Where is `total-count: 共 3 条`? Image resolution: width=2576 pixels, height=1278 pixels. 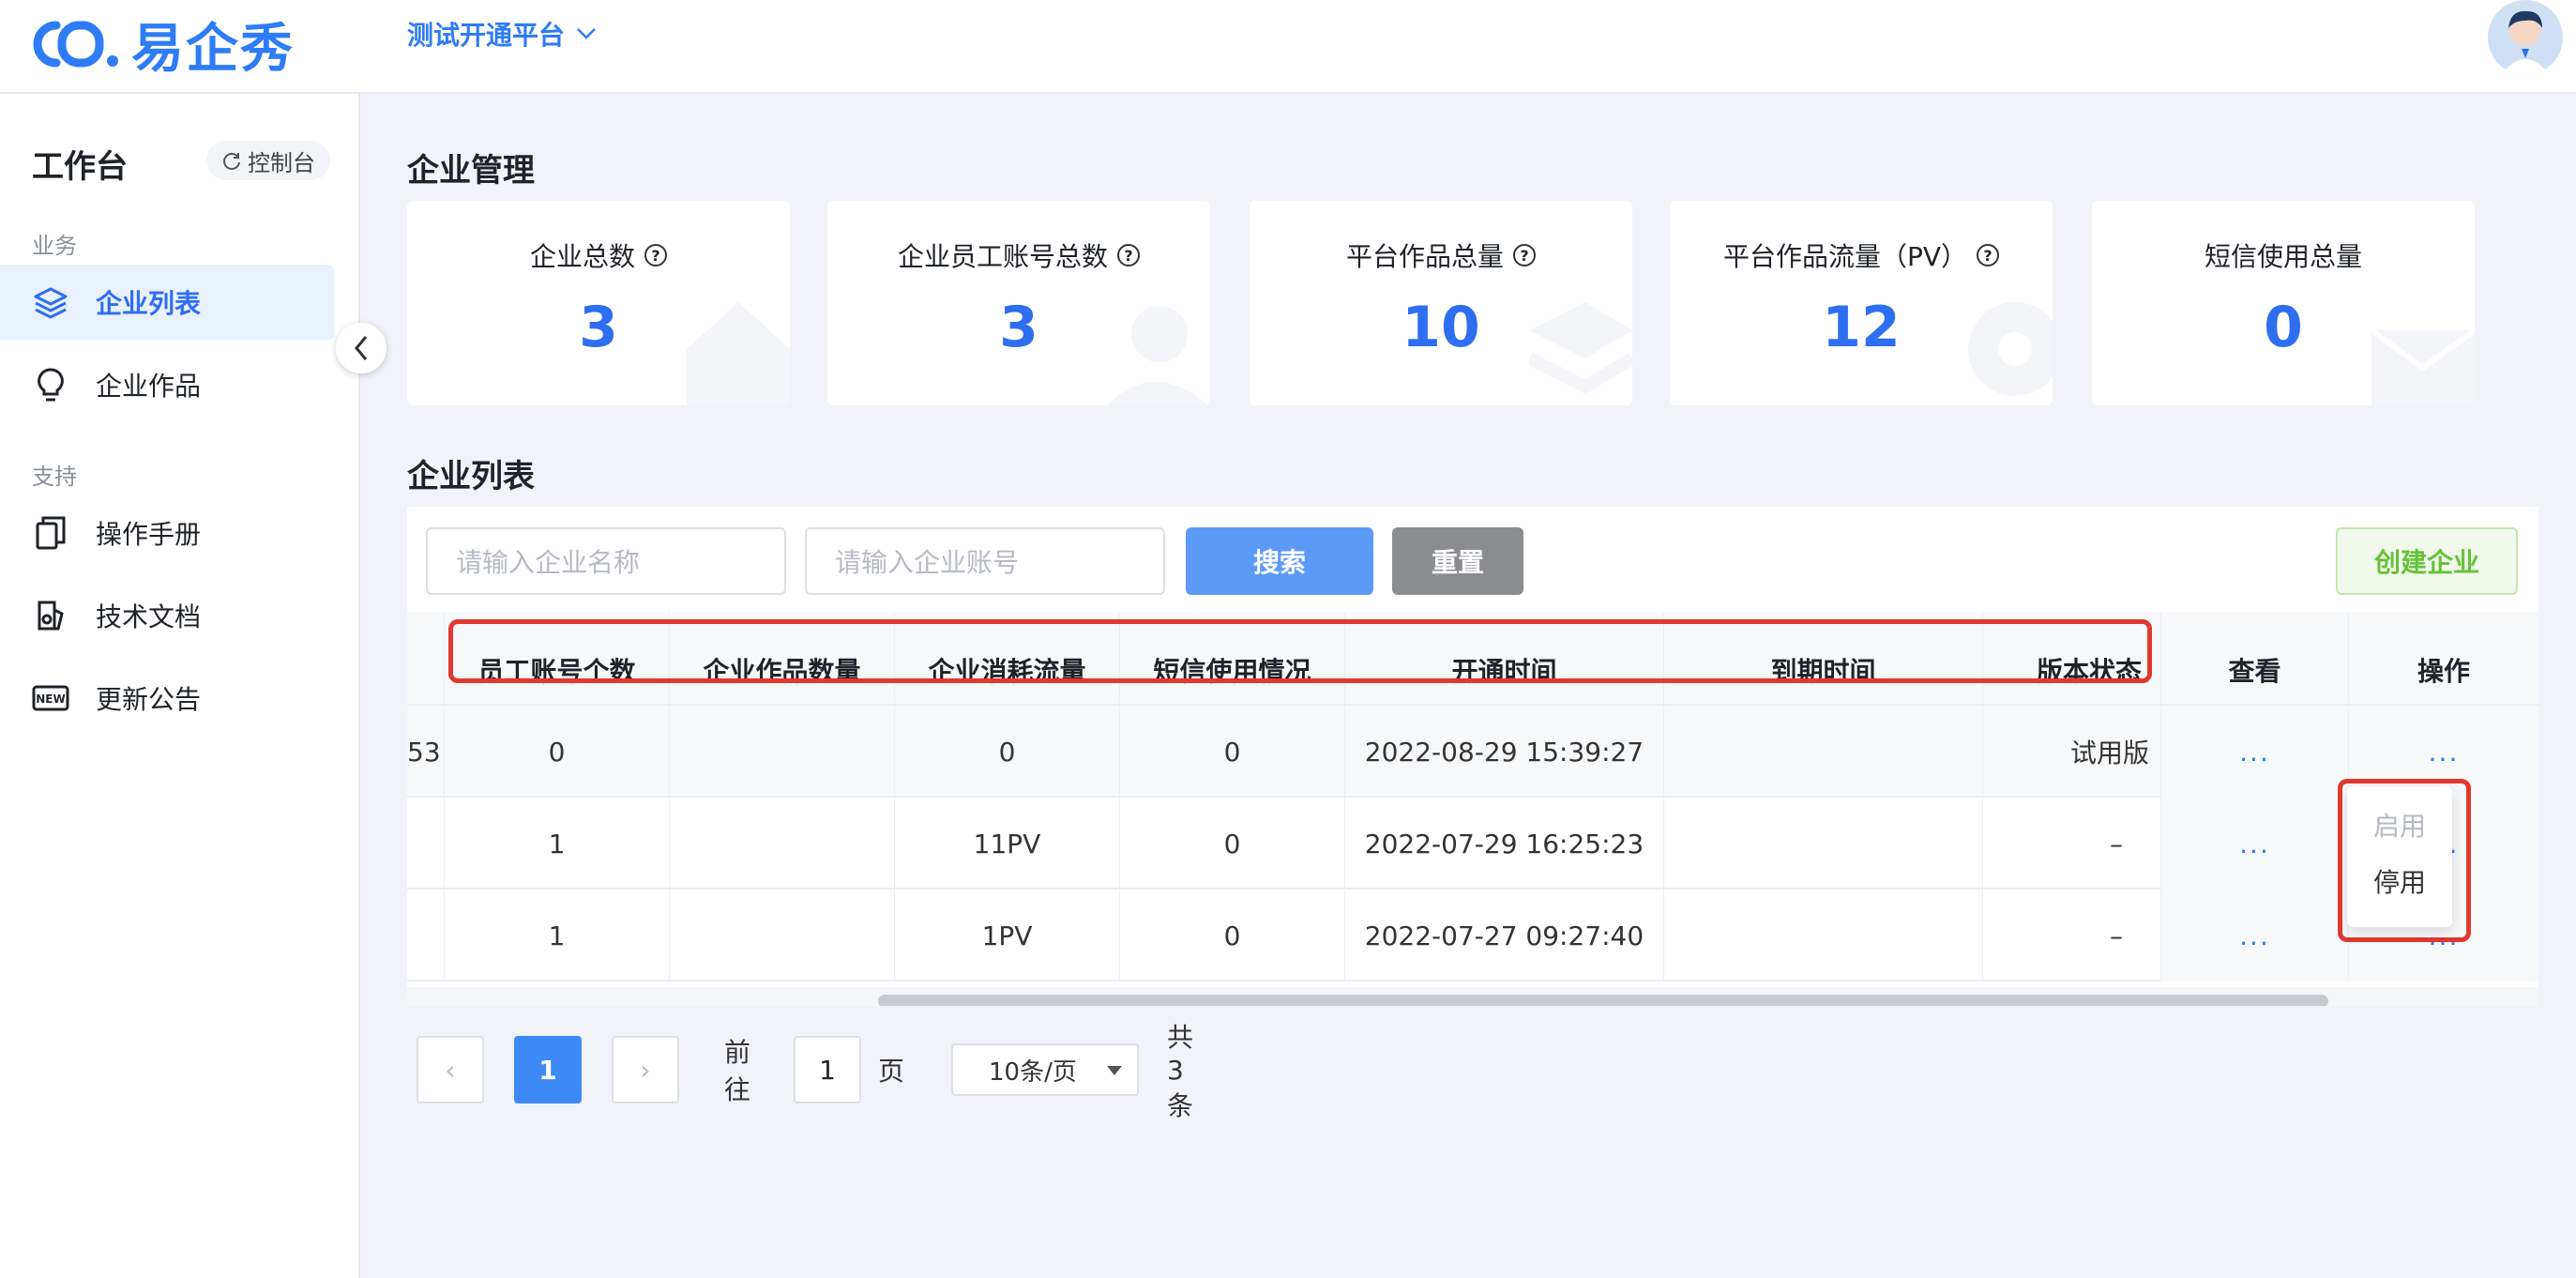
total-count: 共 3 条 is located at coordinates (1180, 1071).